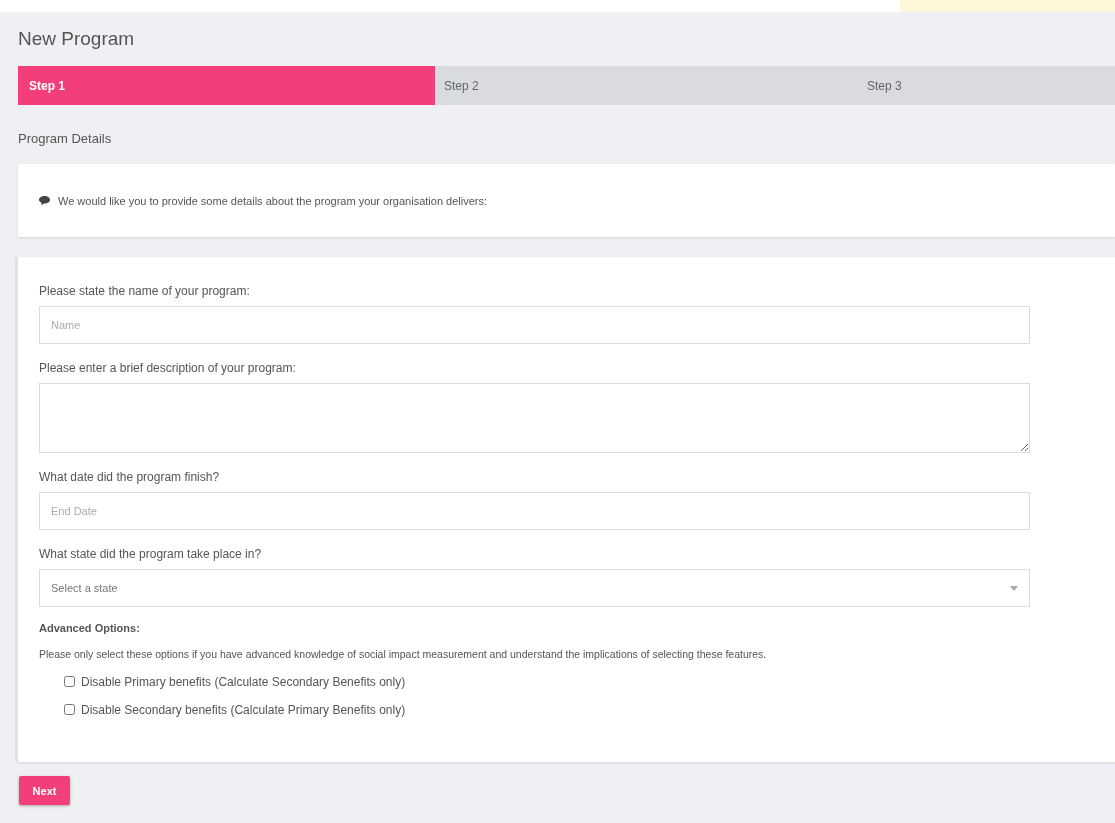  I want to click on page-title: New Program, so click(76, 39).